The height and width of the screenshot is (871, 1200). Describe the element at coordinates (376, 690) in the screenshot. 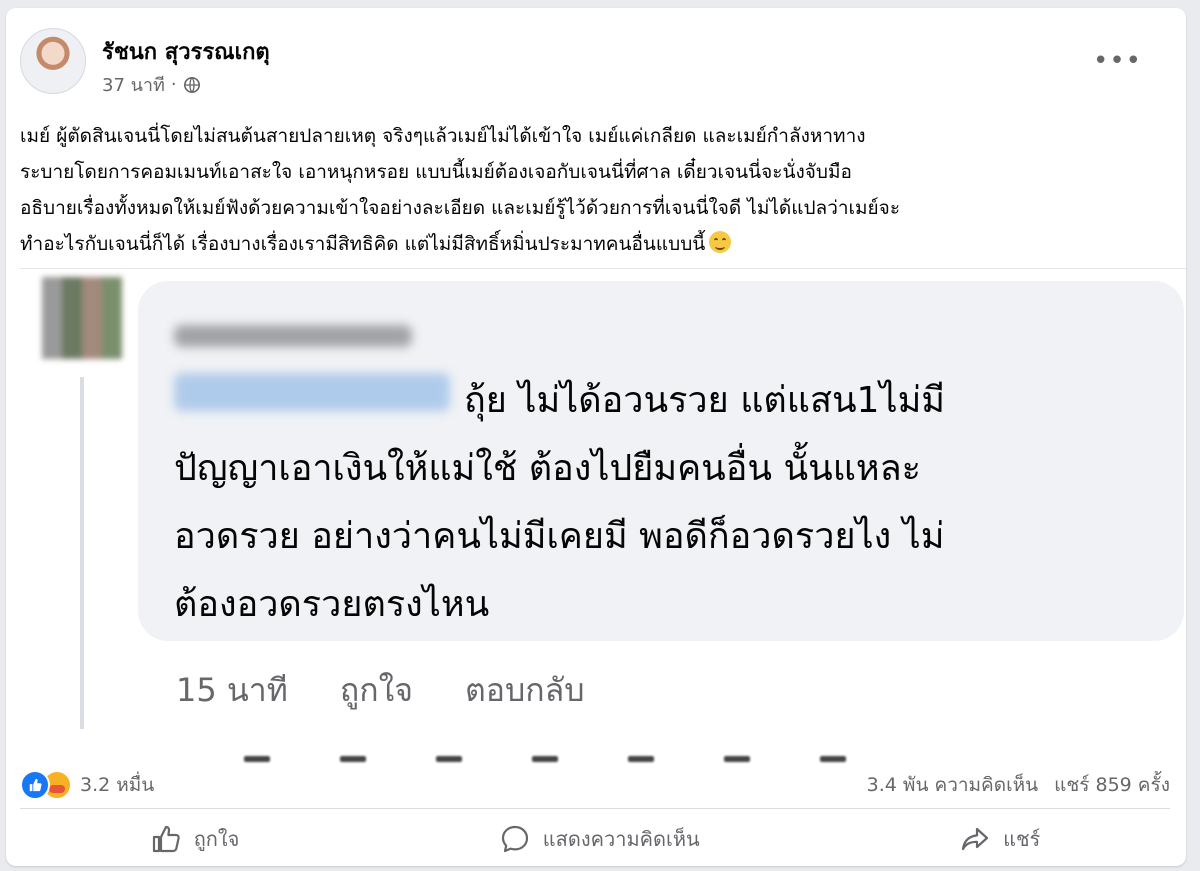

I see `comment-like-label: ถูกใจ` at that location.